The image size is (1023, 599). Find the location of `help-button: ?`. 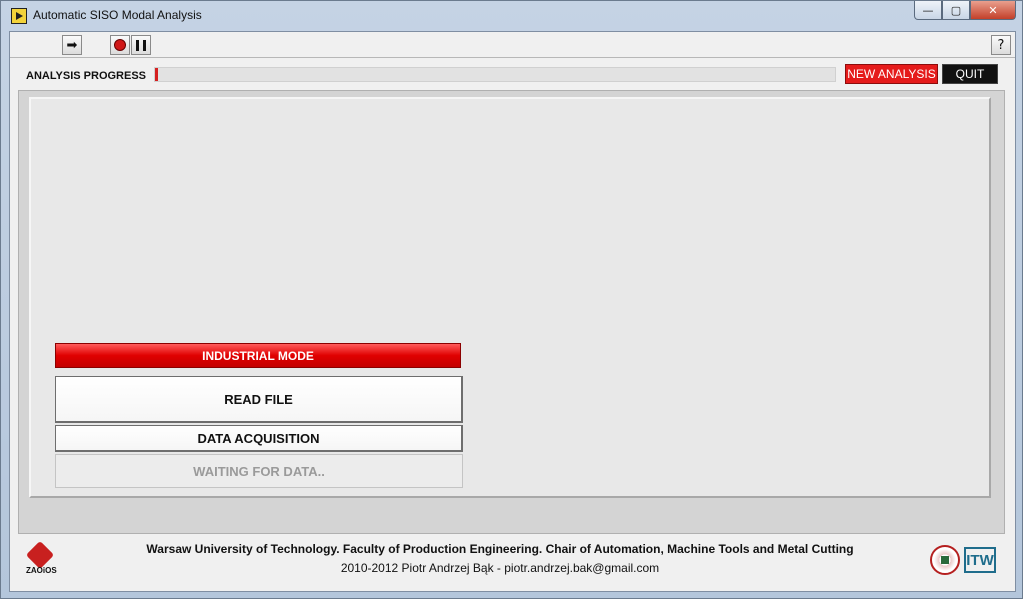

help-button: ? is located at coordinates (1001, 45).